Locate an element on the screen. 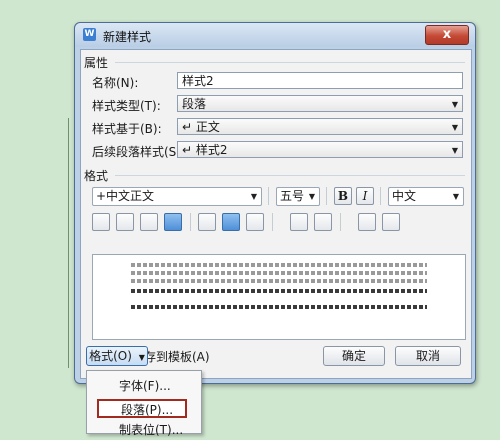  italic-button: I is located at coordinates (365, 196).